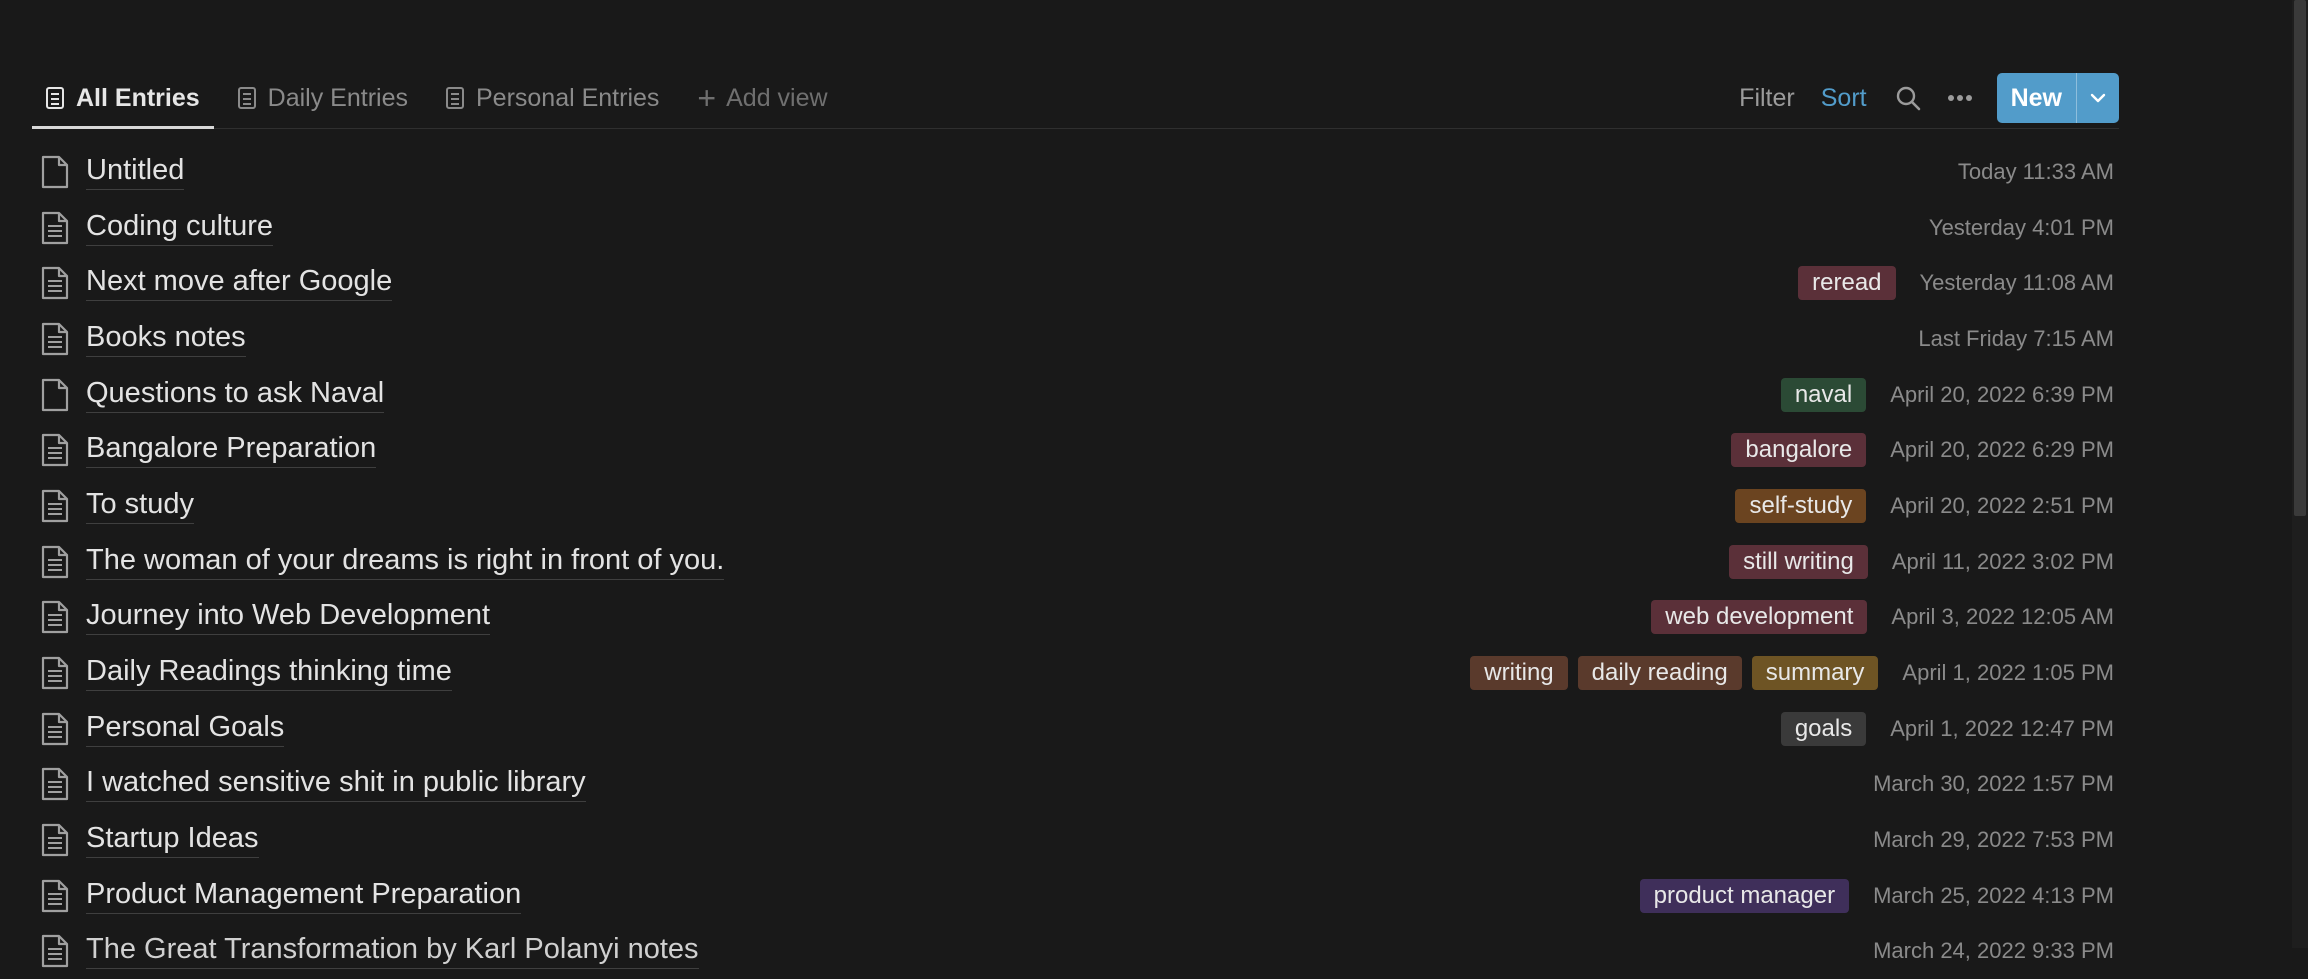 This screenshot has width=2308, height=979. I want to click on filter-button: Filter, so click(1767, 98).